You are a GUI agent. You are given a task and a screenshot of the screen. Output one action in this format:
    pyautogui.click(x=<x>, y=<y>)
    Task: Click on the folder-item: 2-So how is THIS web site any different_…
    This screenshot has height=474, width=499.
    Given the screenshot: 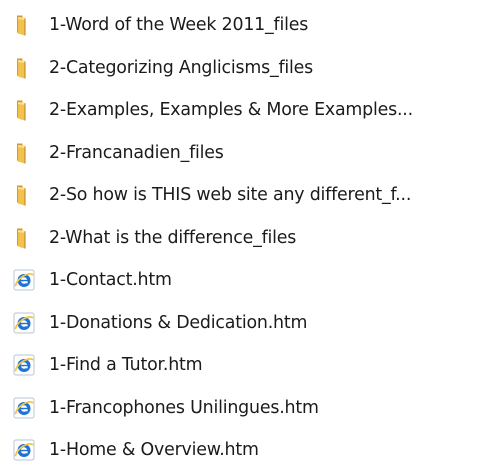 What is the action you would take?
    pyautogui.click(x=249, y=195)
    